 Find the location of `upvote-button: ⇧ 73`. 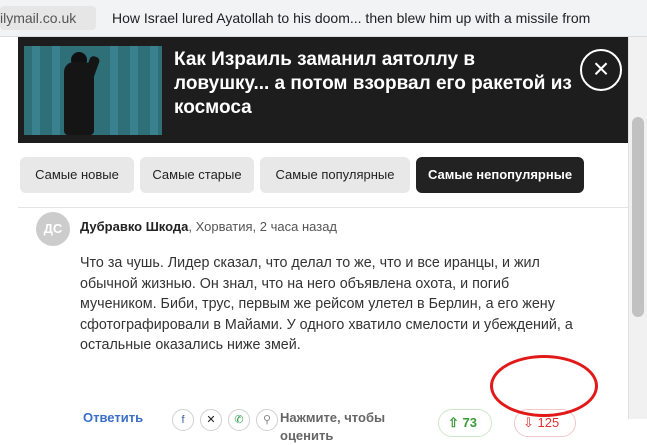

upvote-button: ⇧ 73 is located at coordinates (465, 423).